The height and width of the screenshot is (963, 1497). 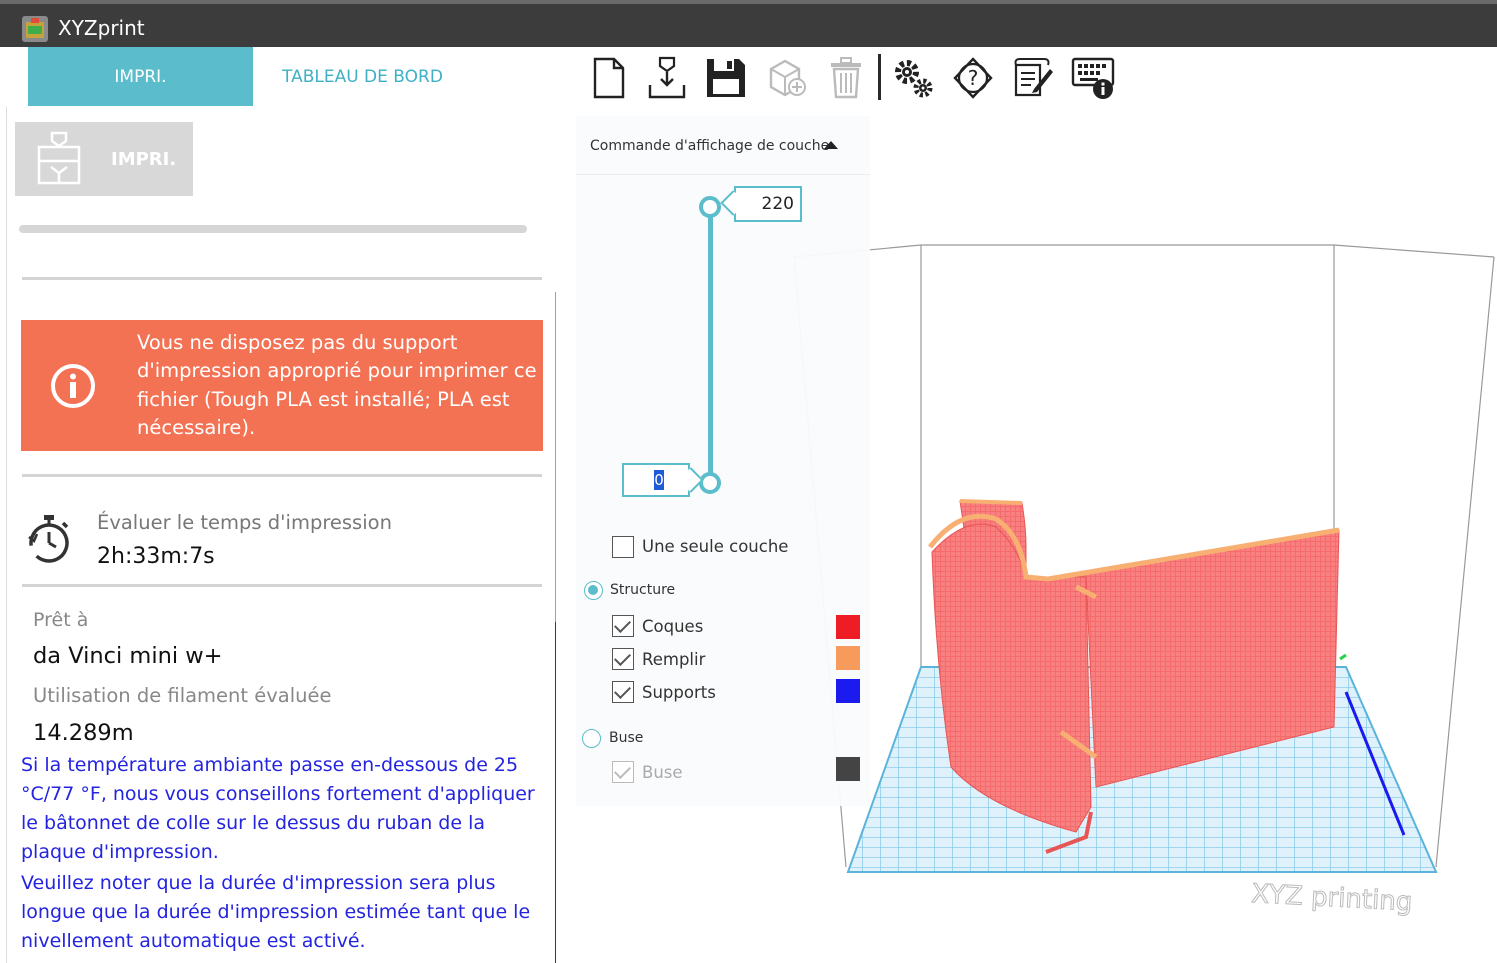 I want to click on supports-color-swatch, so click(x=848, y=691).